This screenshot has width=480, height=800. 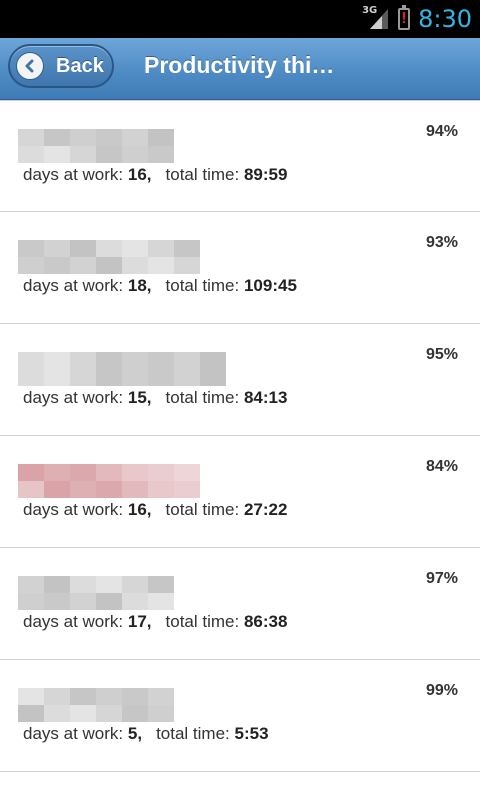 I want to click on list-item: 93% days at work: 18, total time: 109:45, so click(x=240, y=268).